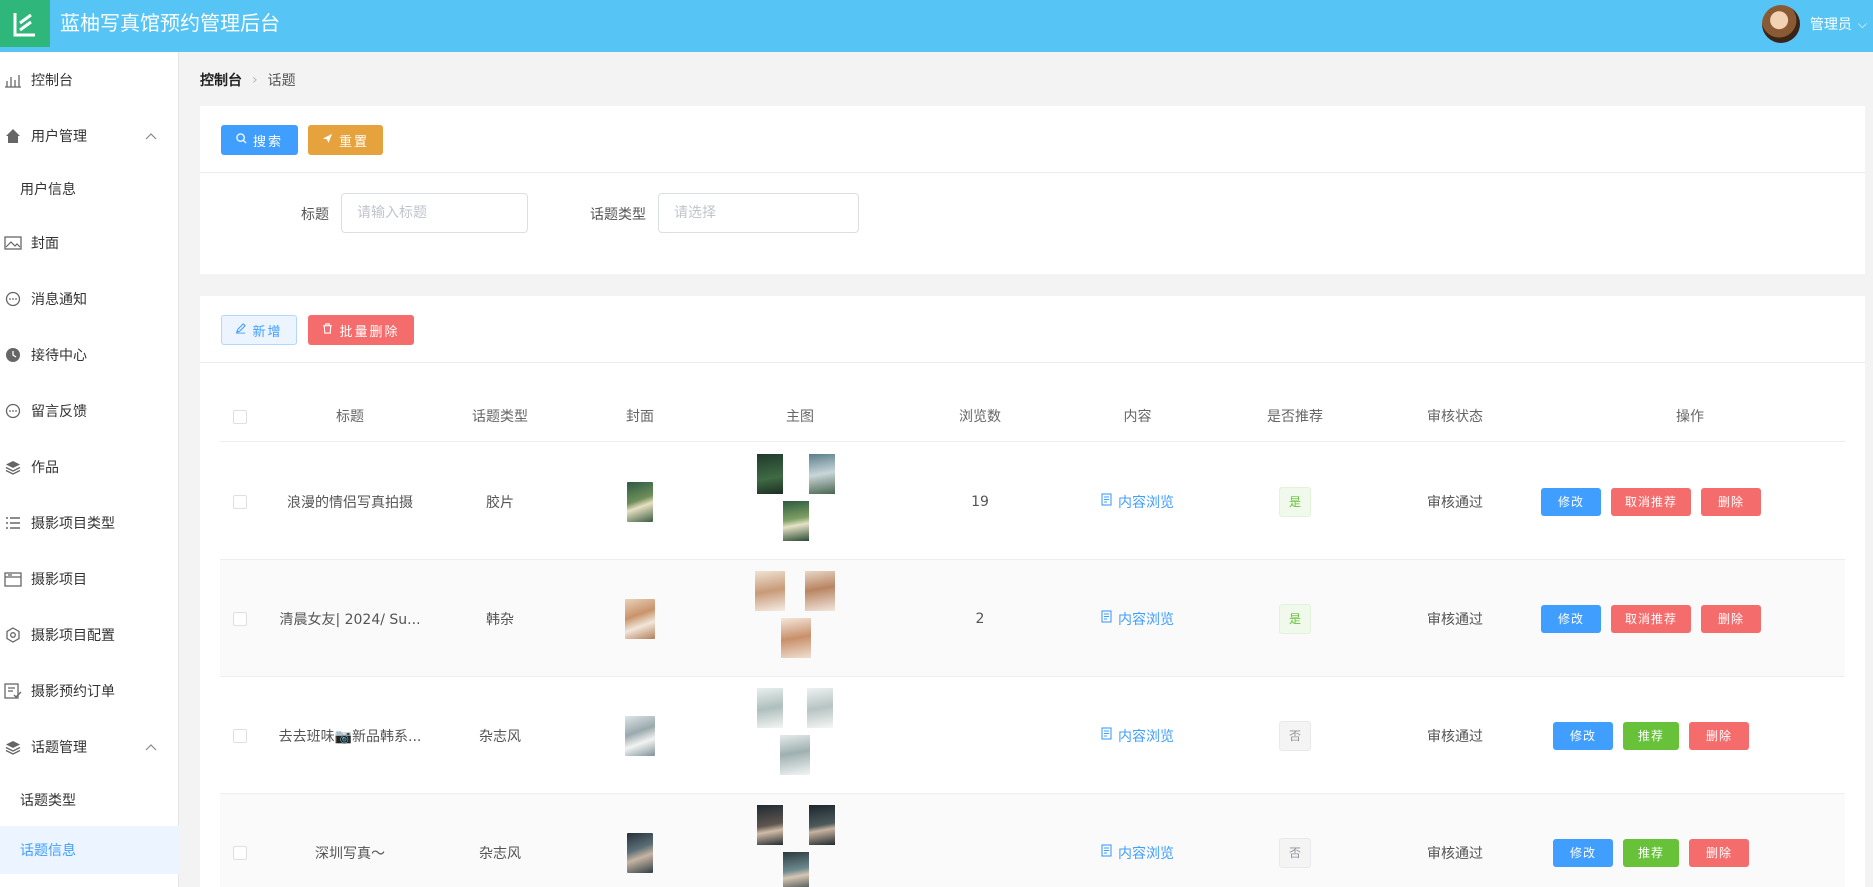 The image size is (1873, 887). What do you see at coordinates (248, 80) in the screenshot?
I see `breadcrumb: 控制台 › 话题` at bounding box center [248, 80].